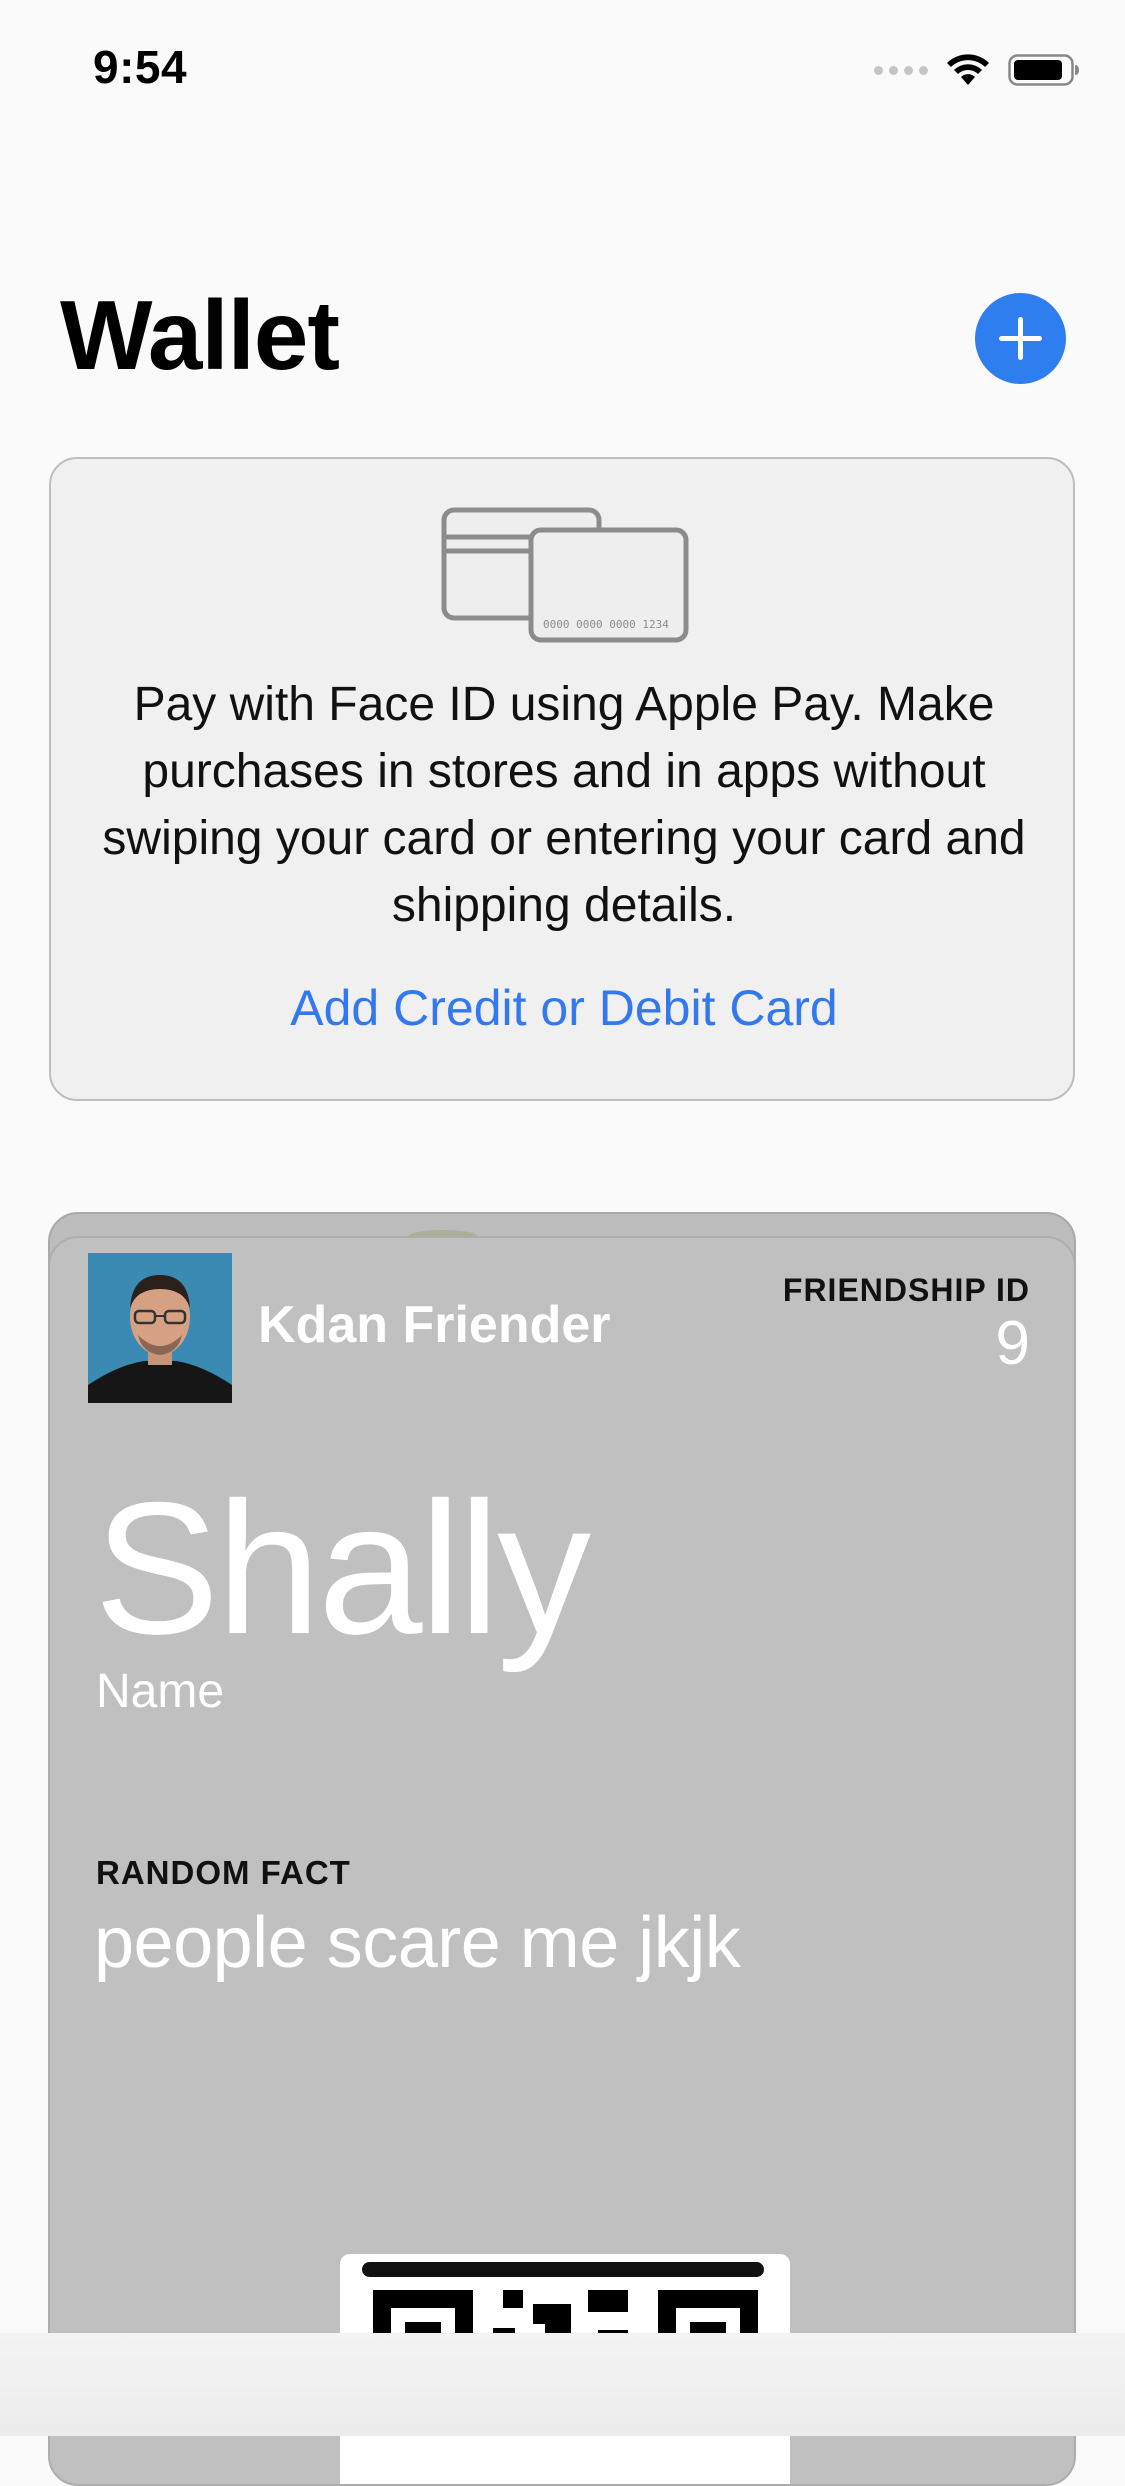 The width and height of the screenshot is (1125, 2486). Describe the element at coordinates (223, 1872) in the screenshot. I see `random-fact-label: RANDOM FACT` at that location.